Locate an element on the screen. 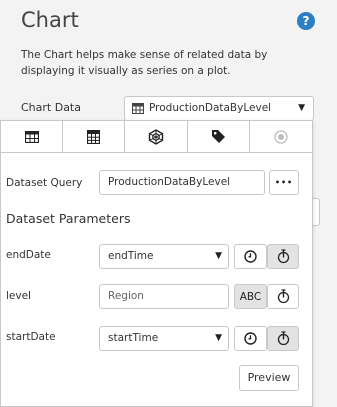 This screenshot has height=407, width=337. param-label-startdate: startDate is located at coordinates (31, 337).